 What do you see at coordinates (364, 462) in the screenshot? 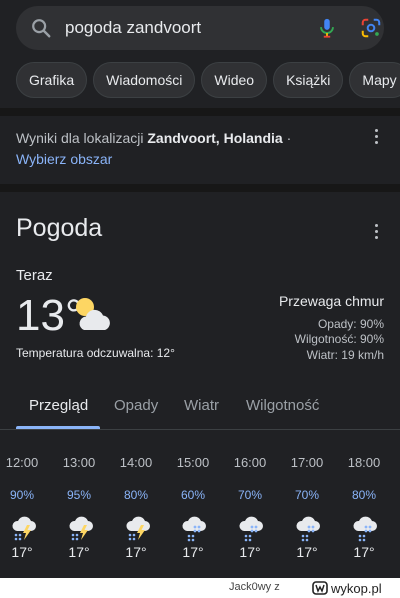
I see `hour-time: 18:00` at bounding box center [364, 462].